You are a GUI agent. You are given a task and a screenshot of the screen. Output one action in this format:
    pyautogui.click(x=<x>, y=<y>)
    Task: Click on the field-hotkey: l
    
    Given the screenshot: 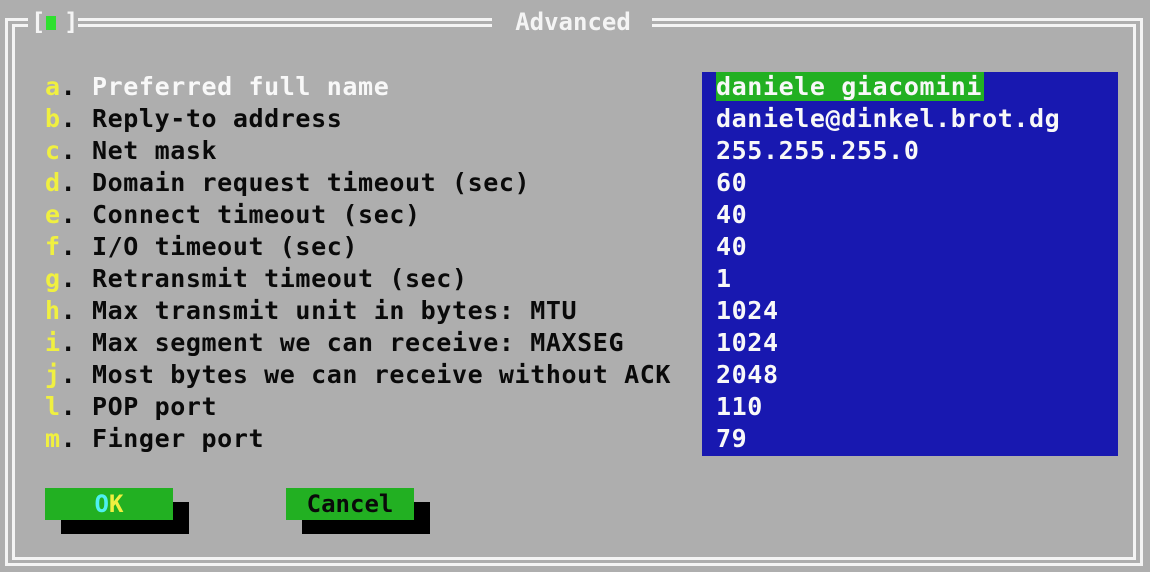 What is the action you would take?
    pyautogui.click(x=53, y=406)
    